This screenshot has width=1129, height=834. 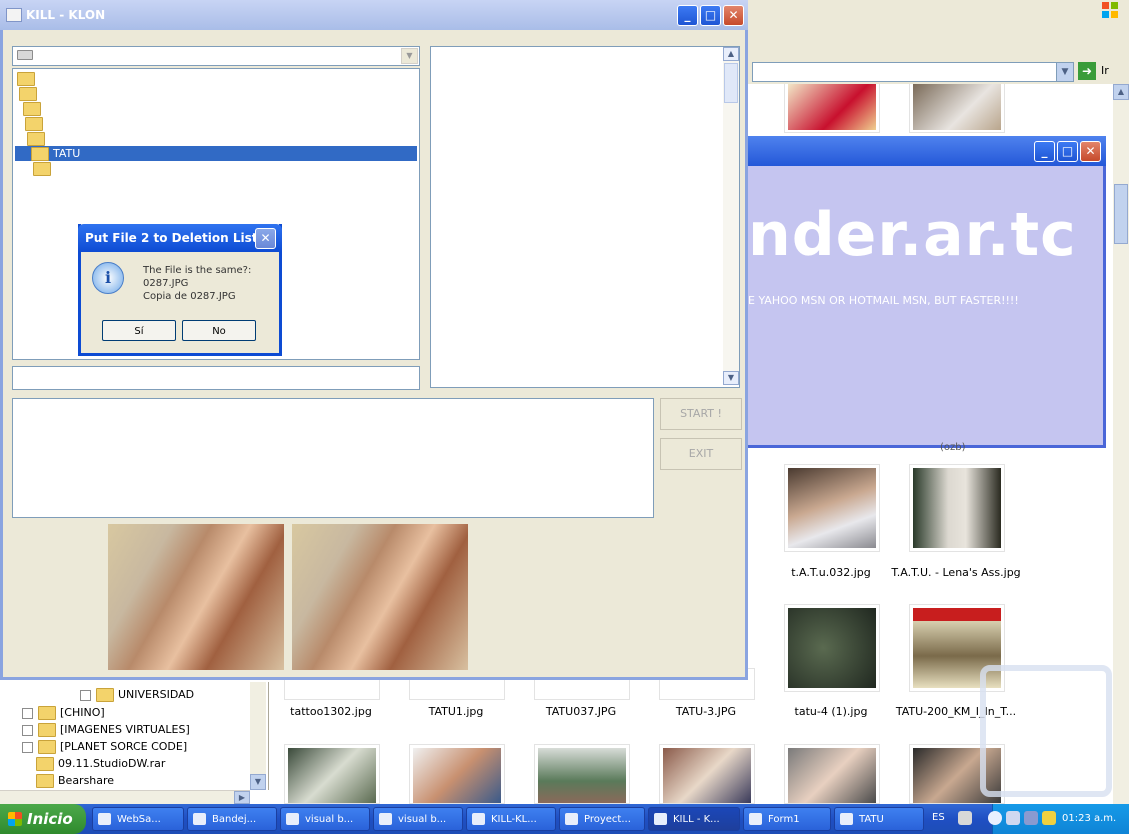 I want to click on alert-icon, so click(x=1049, y=818).